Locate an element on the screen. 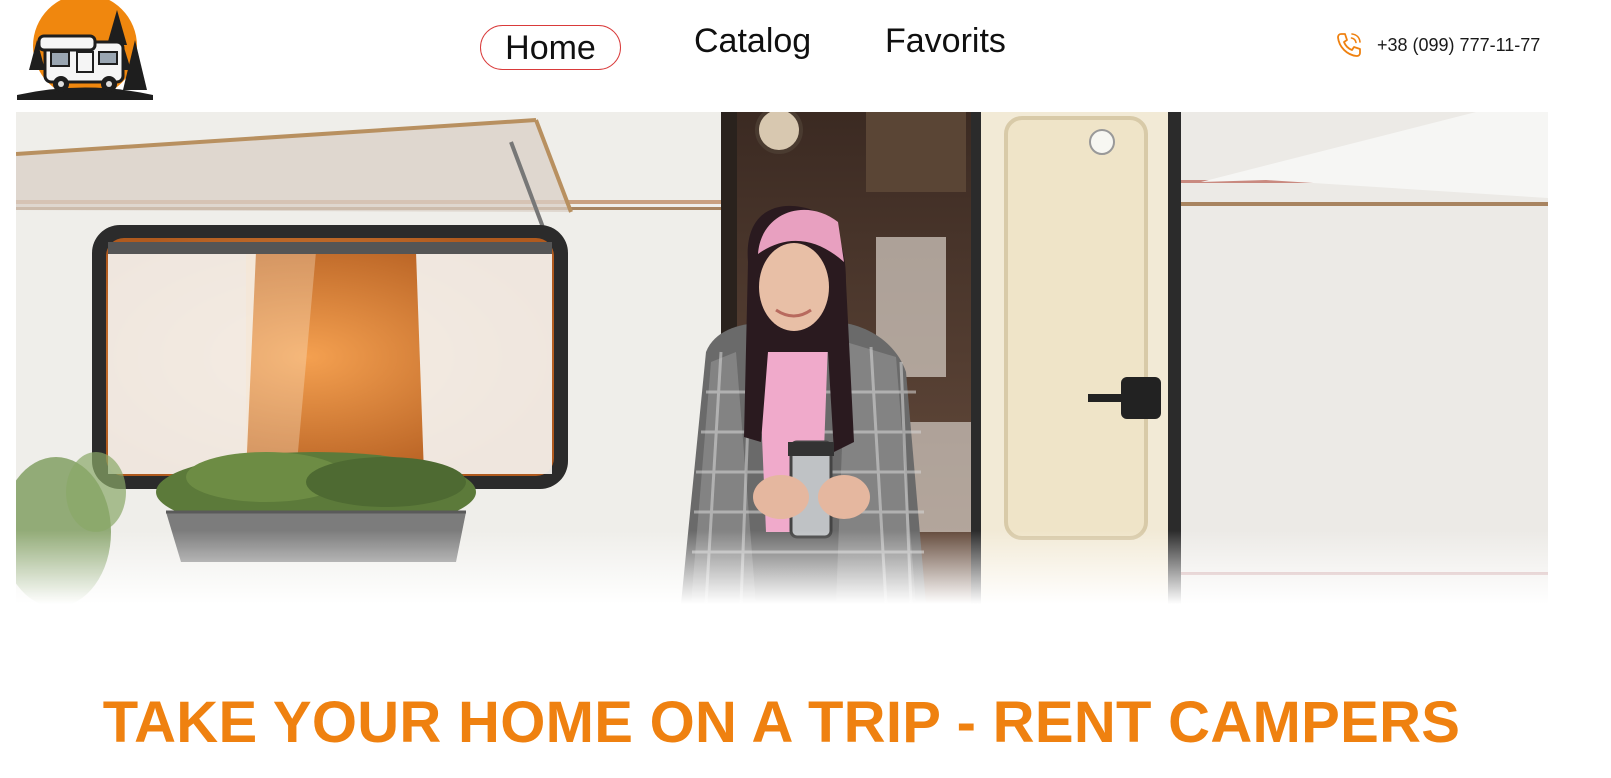 The width and height of the screenshot is (1611, 778). nav-home-link: Home is located at coordinates (550, 47).